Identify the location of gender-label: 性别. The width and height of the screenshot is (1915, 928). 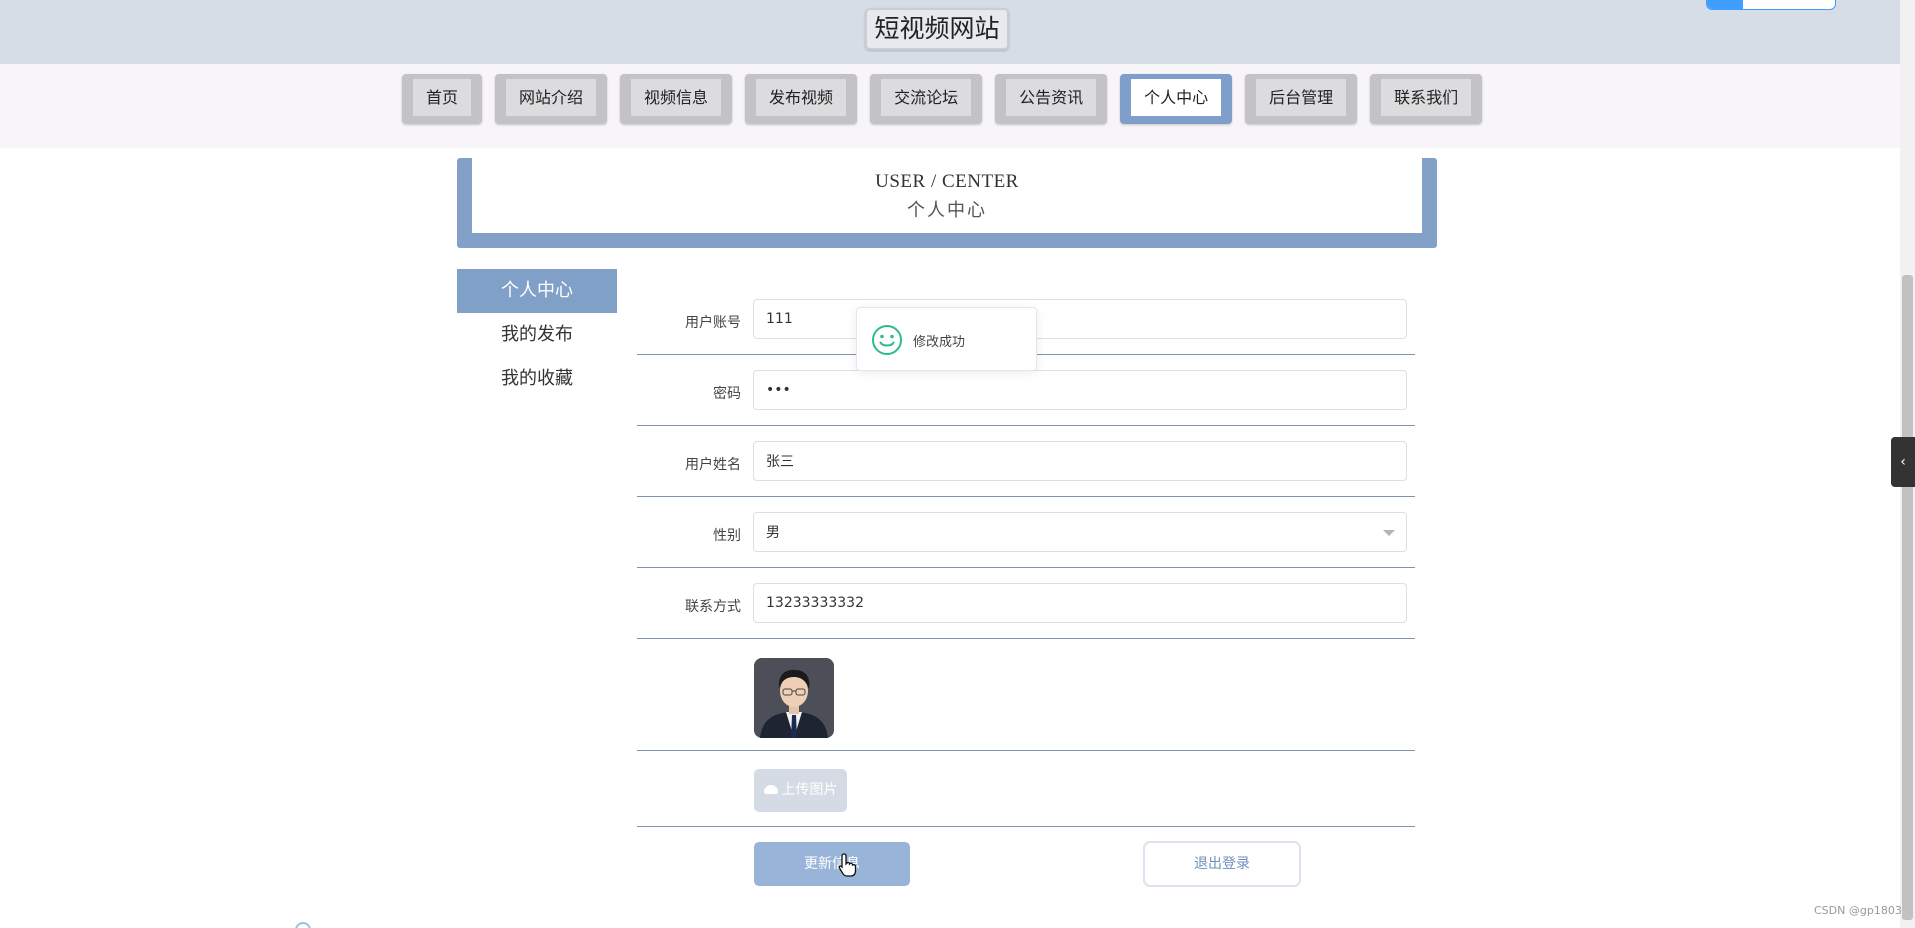
(727, 536).